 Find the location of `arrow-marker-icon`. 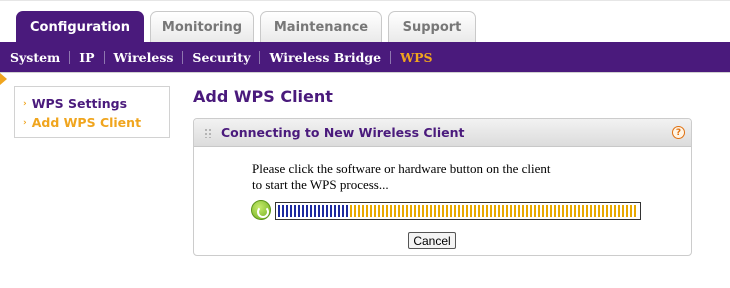

arrow-marker-icon is located at coordinates (3, 79).